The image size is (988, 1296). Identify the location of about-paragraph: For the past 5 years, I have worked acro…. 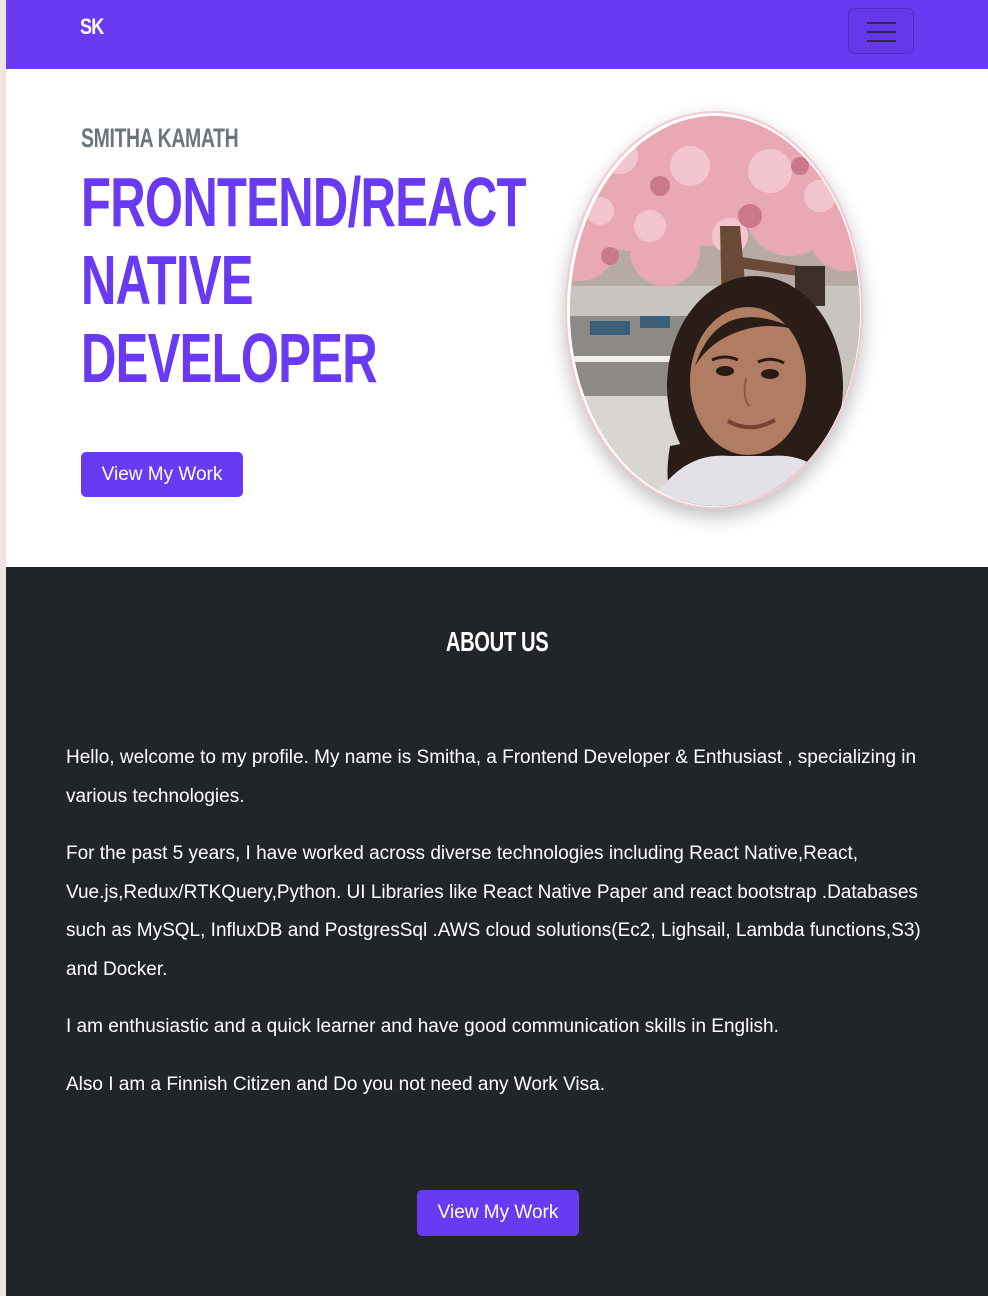
(493, 911).